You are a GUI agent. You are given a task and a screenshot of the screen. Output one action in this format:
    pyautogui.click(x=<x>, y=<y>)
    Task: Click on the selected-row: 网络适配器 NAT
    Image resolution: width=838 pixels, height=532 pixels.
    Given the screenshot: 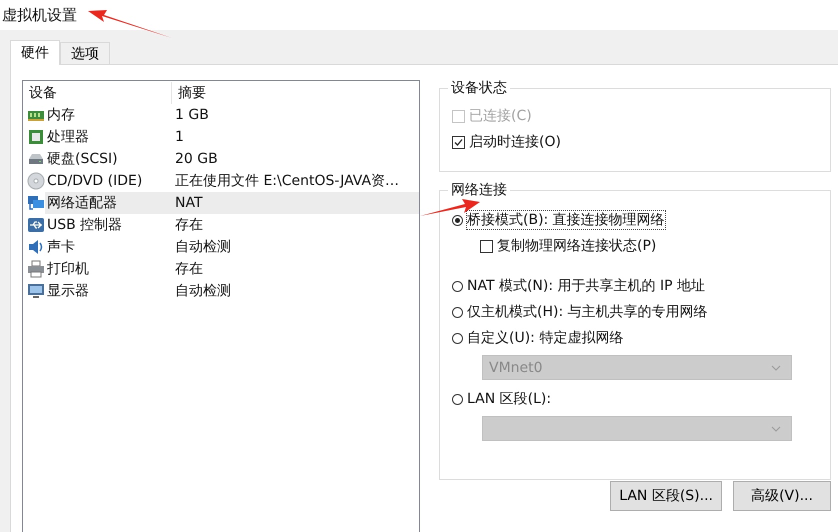 What is the action you would take?
    pyautogui.click(x=232, y=203)
    